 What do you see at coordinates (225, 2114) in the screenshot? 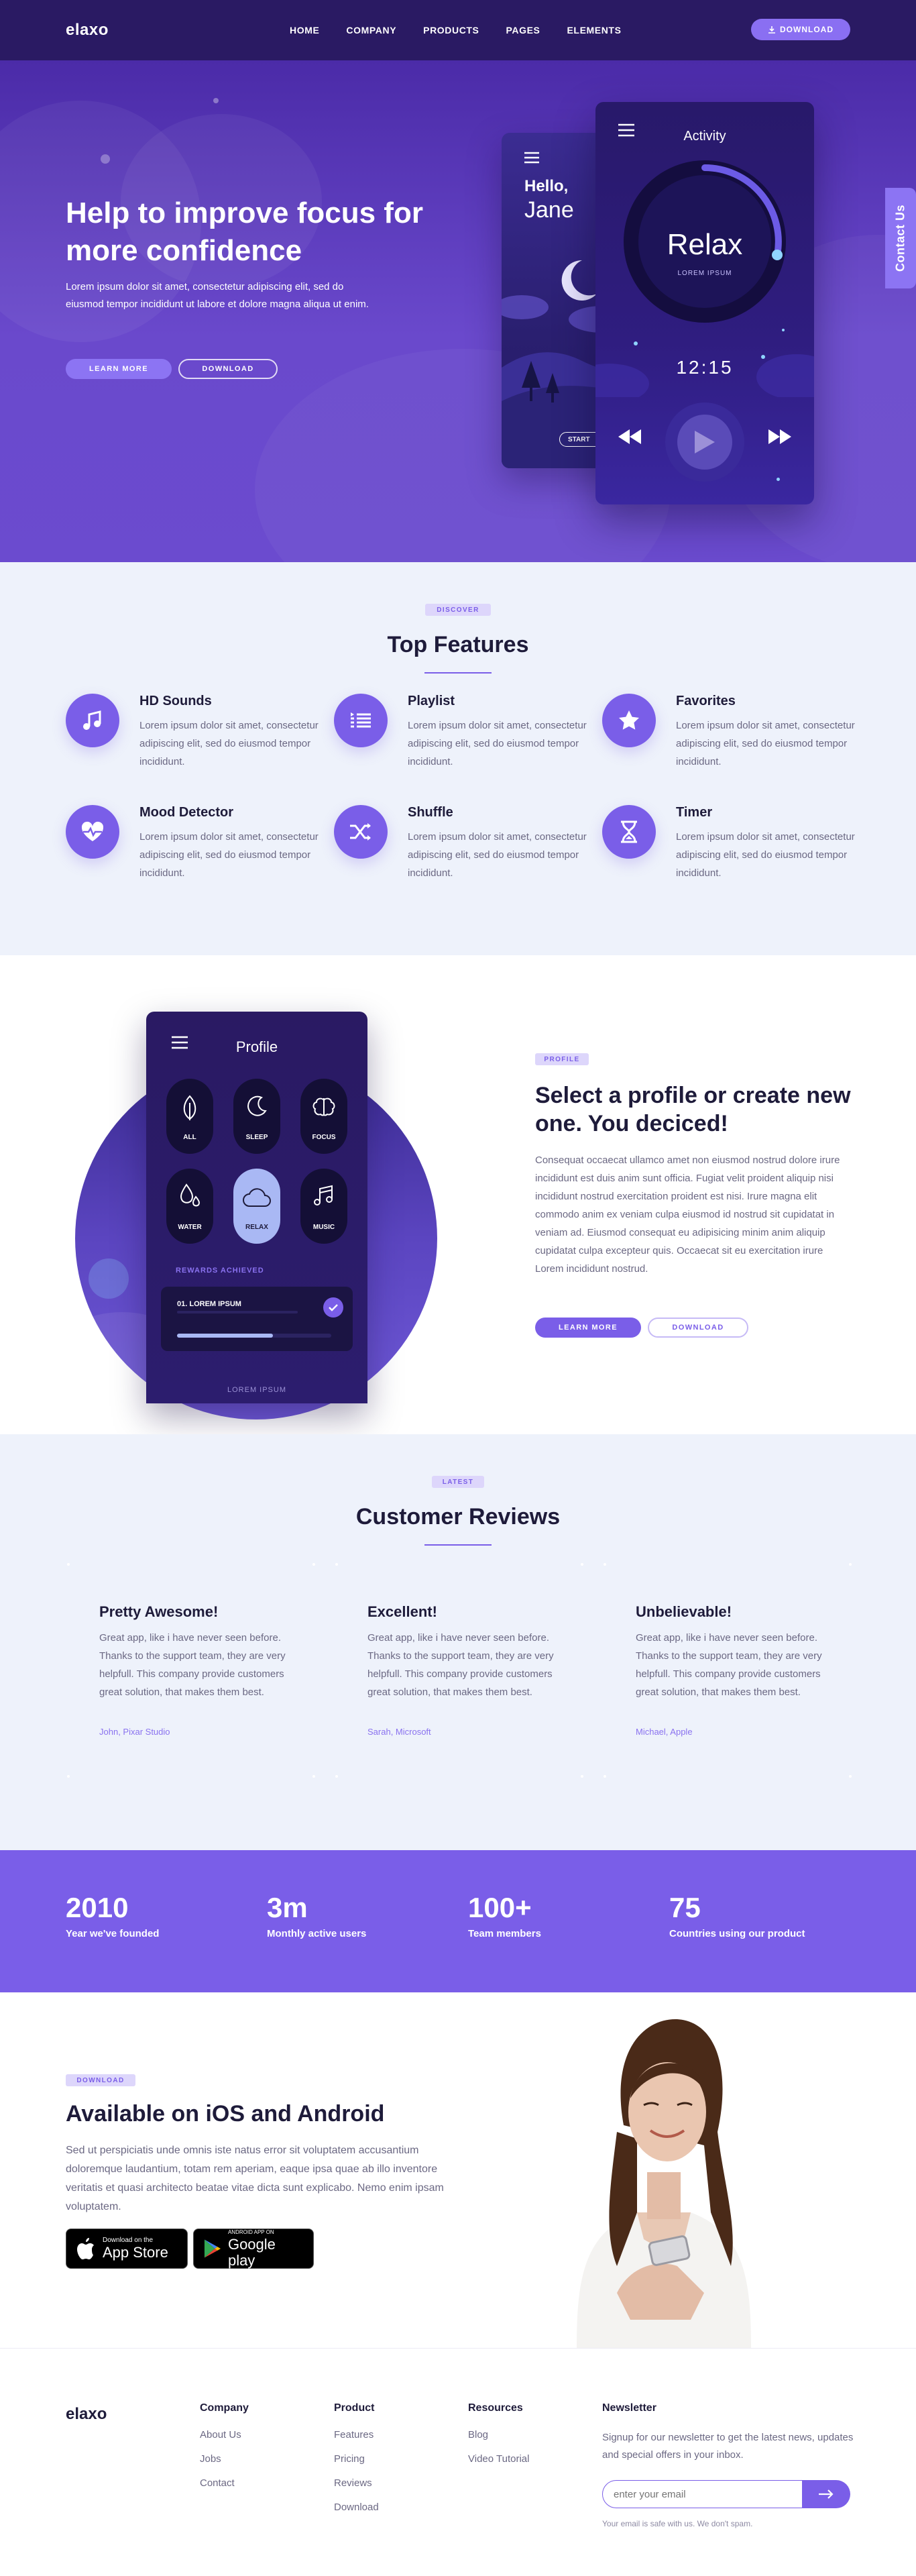
I see `download-title: Available on iOS and Android` at bounding box center [225, 2114].